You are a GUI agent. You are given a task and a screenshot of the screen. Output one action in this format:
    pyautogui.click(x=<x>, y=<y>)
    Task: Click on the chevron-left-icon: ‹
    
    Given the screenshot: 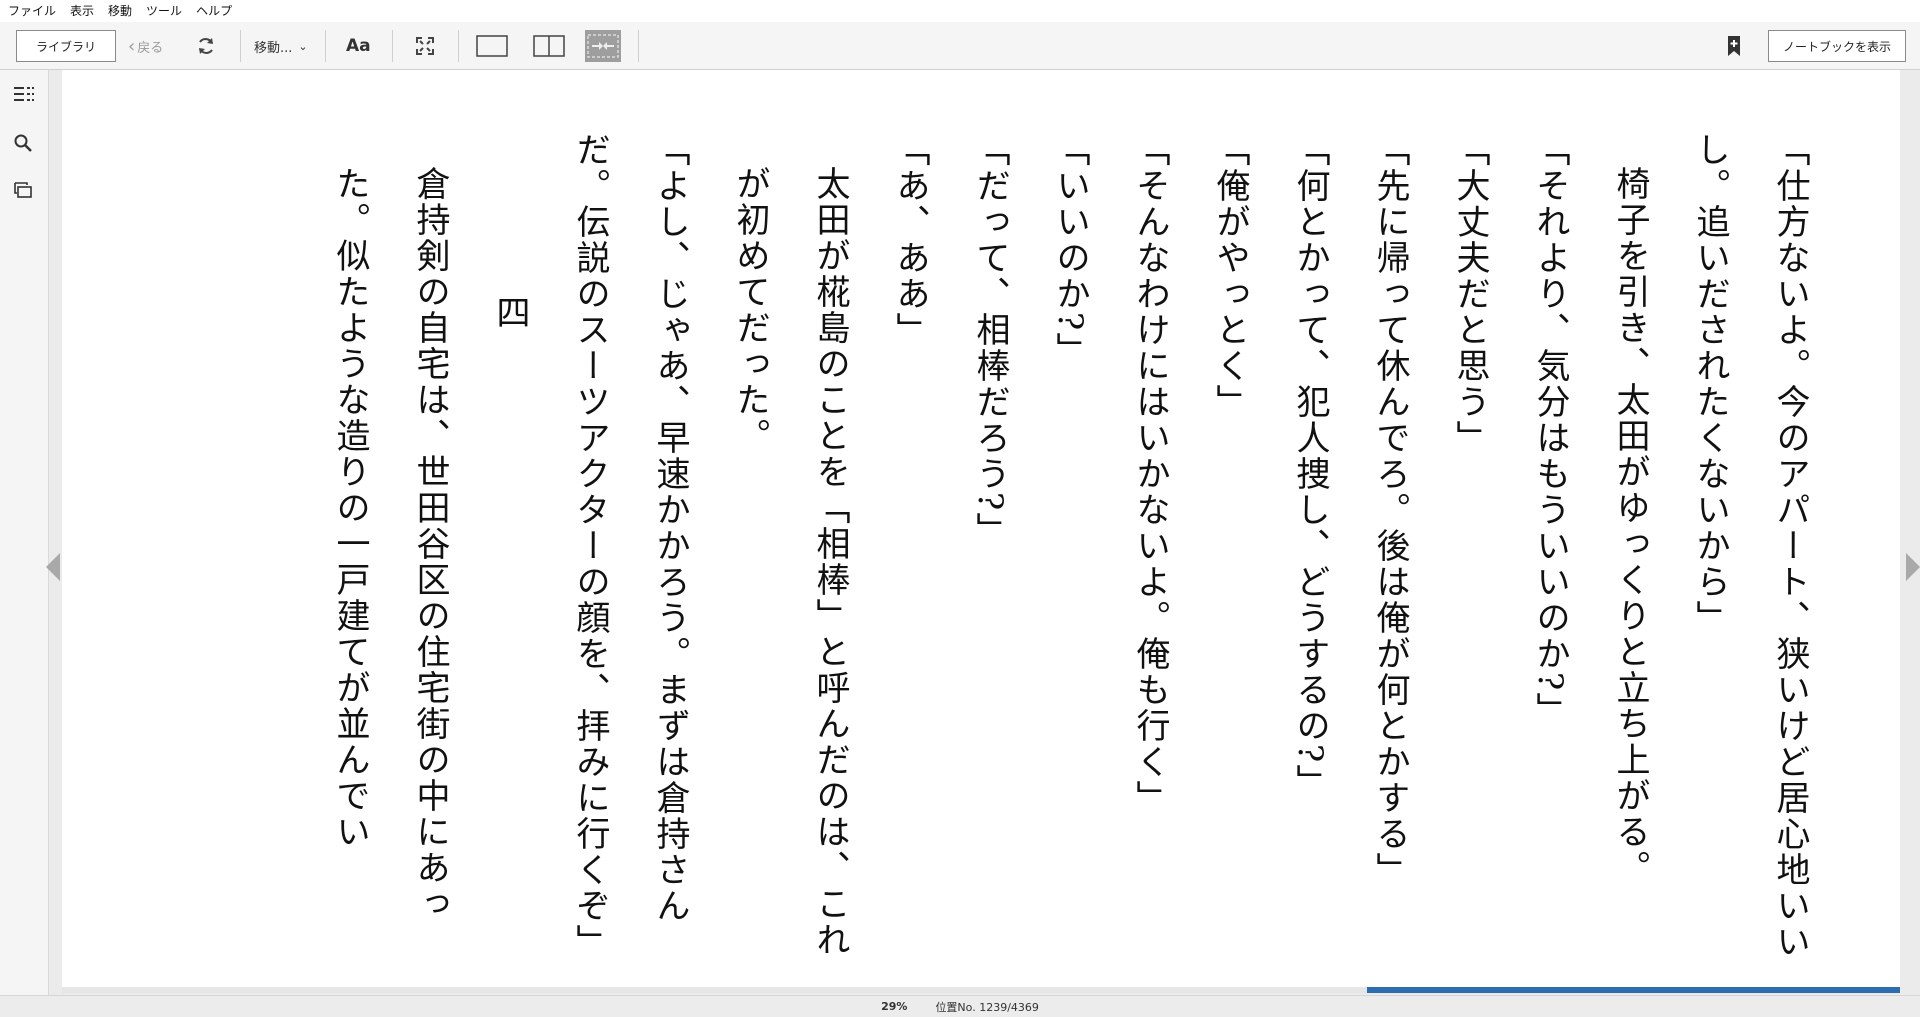 What is the action you would take?
    pyautogui.click(x=132, y=46)
    